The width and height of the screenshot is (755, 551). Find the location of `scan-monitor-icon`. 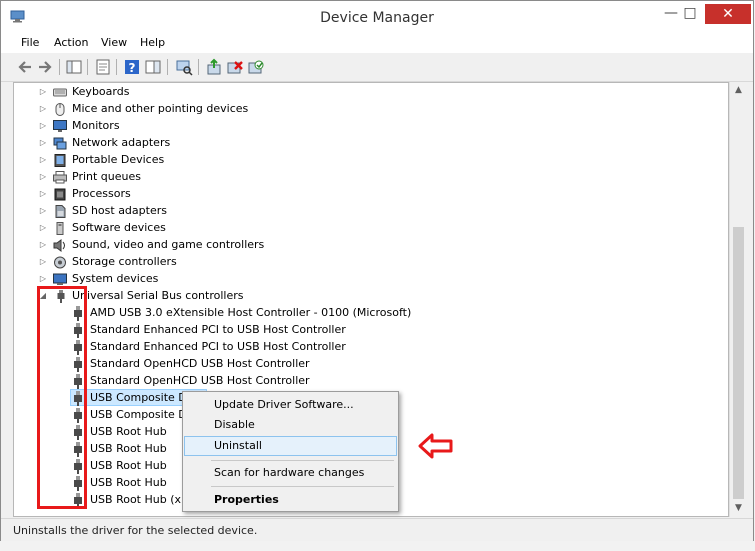

scan-monitor-icon is located at coordinates (184, 67).